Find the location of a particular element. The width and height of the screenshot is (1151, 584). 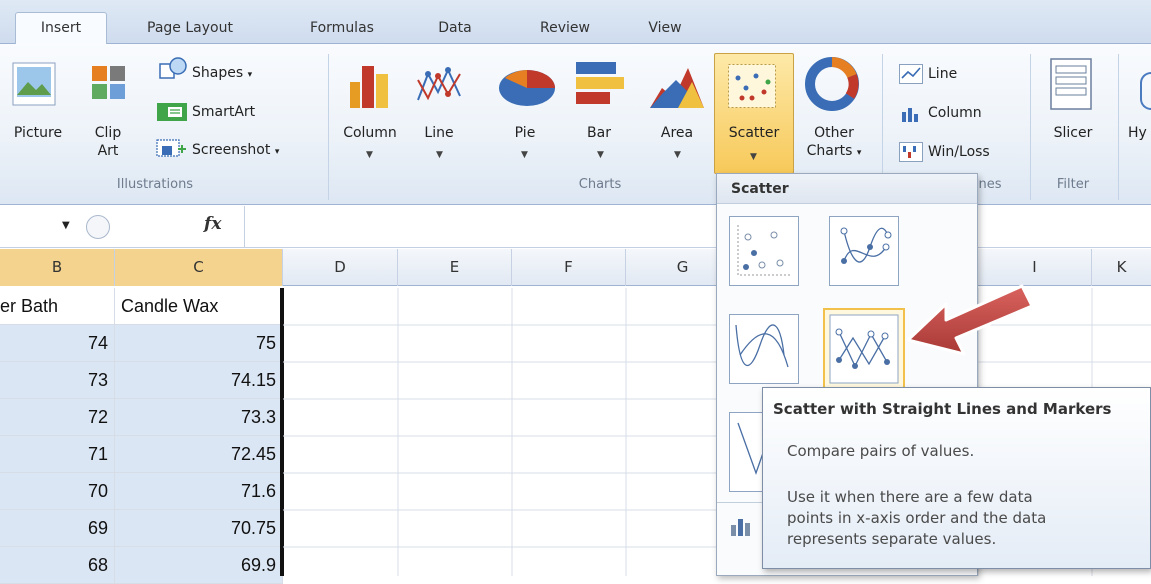

dropdown-title: Scatter is located at coordinates (847, 189).